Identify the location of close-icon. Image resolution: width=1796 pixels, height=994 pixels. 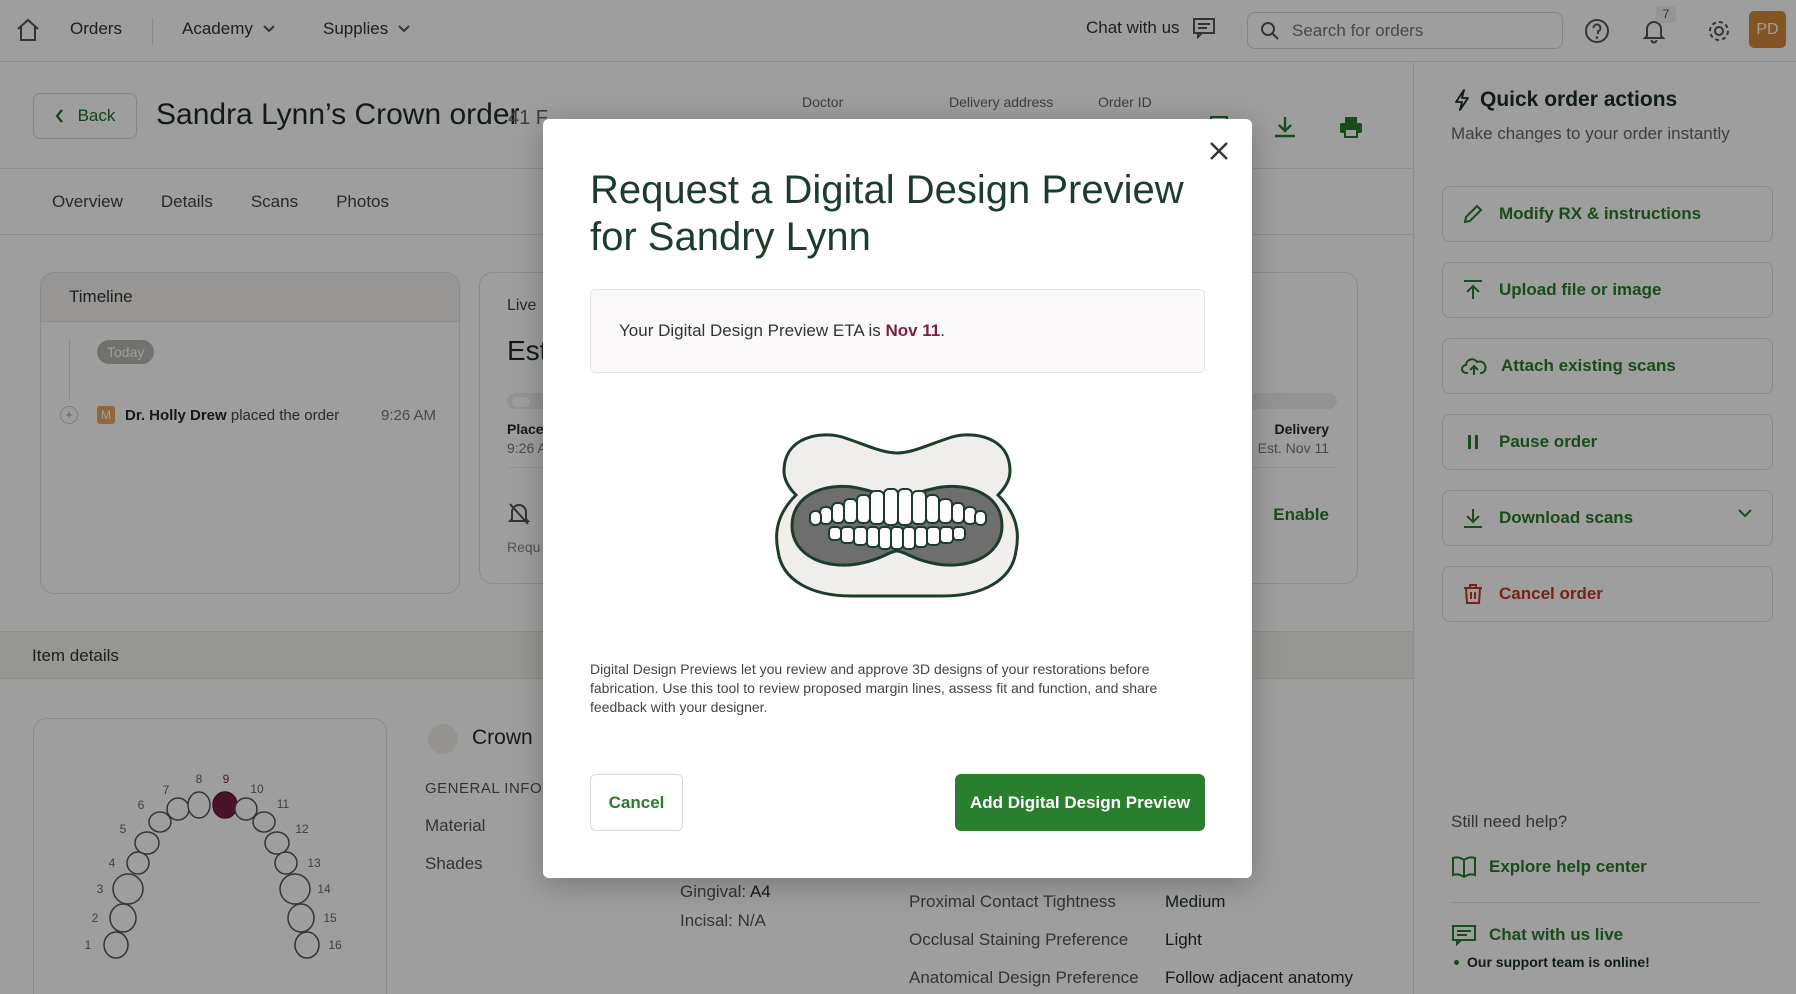
(1219, 151).